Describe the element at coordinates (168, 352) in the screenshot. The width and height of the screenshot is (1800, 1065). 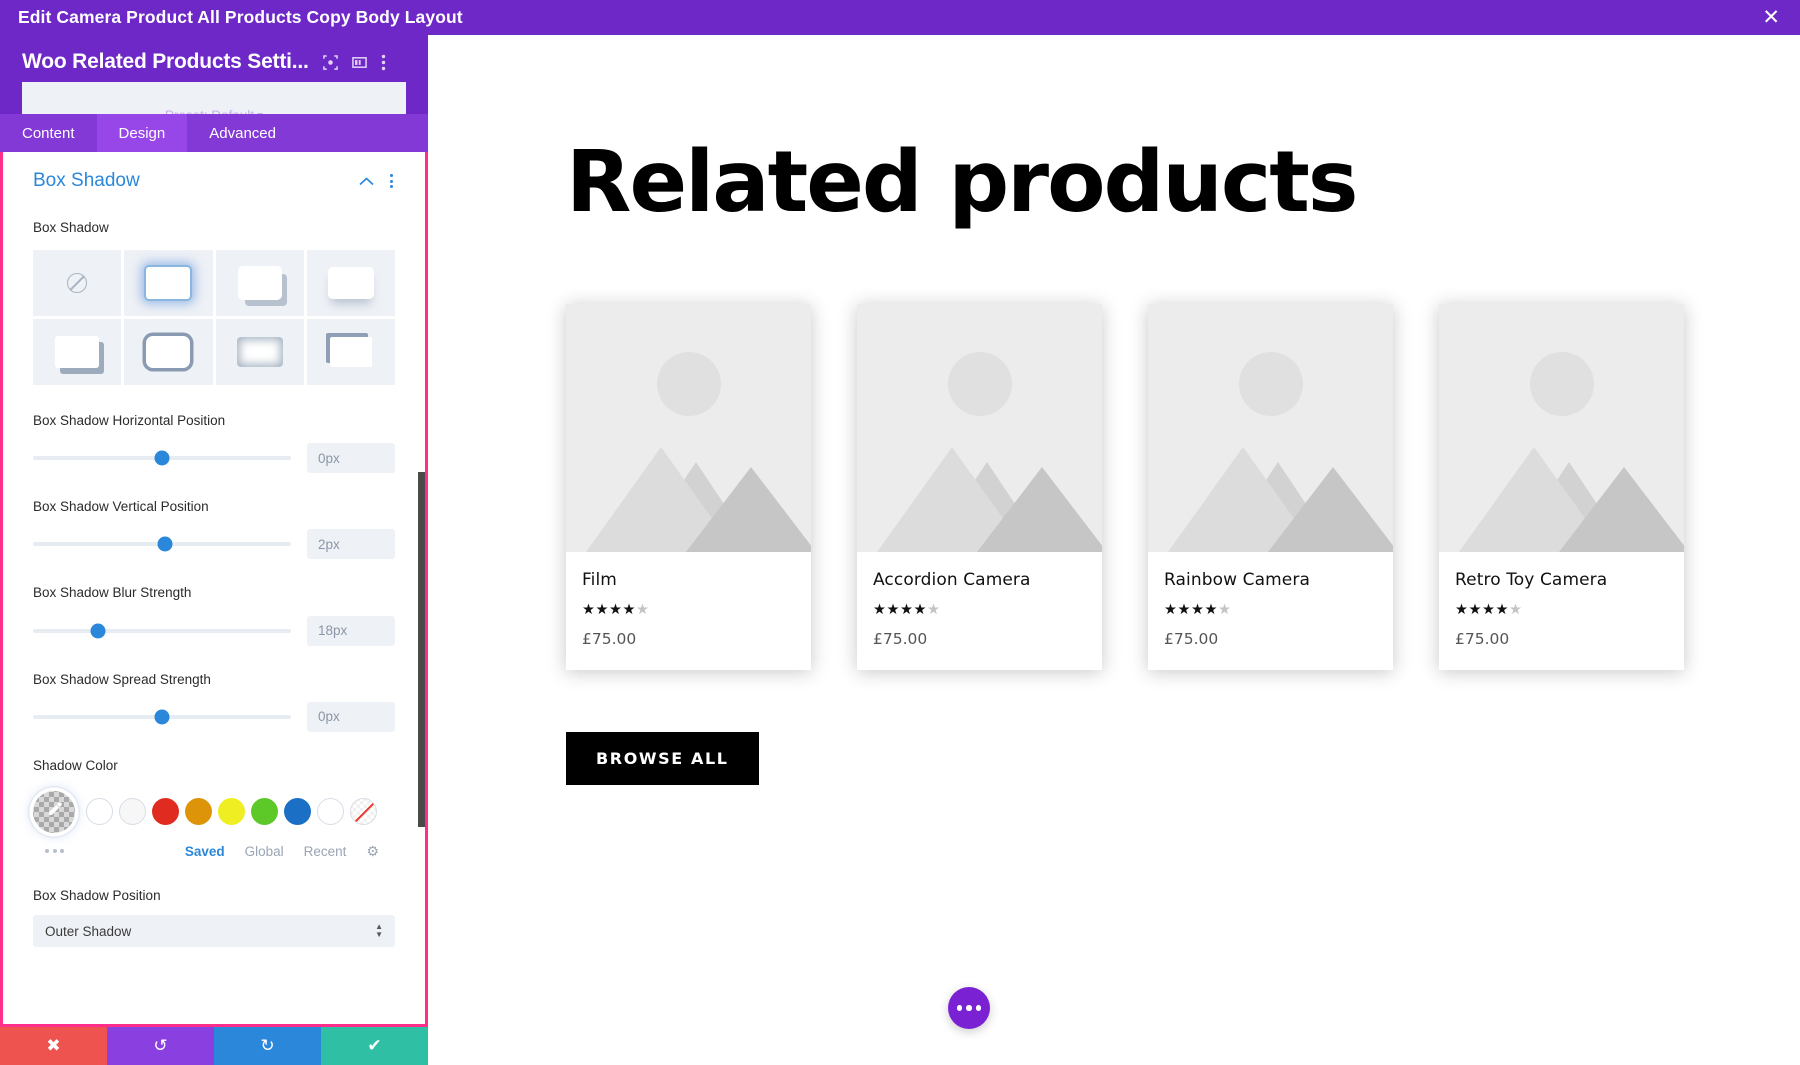
I see `preset-outline-ring` at that location.